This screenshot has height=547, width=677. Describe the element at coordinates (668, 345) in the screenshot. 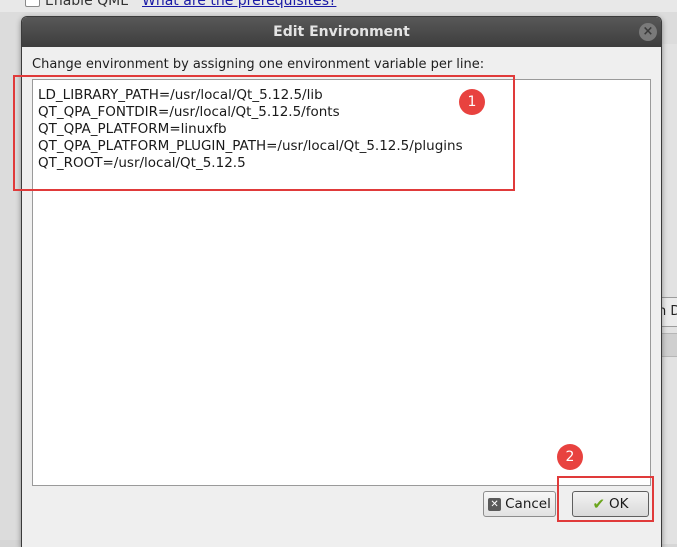

I see `background-right-bar` at that location.